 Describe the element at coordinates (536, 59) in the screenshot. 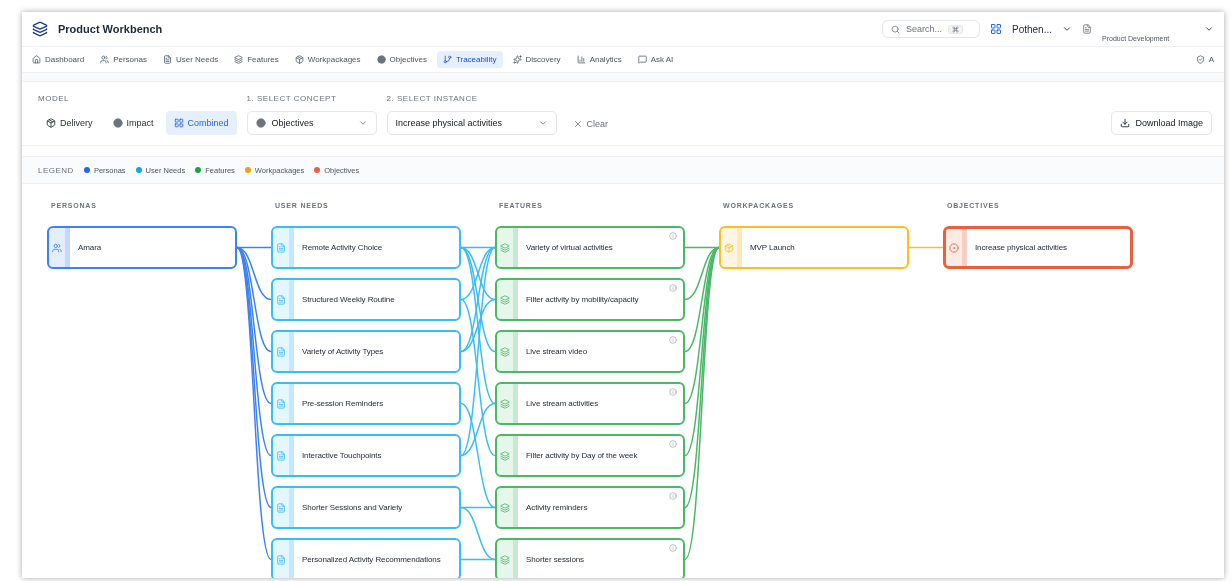

I see `nav-tab: Discovery` at that location.